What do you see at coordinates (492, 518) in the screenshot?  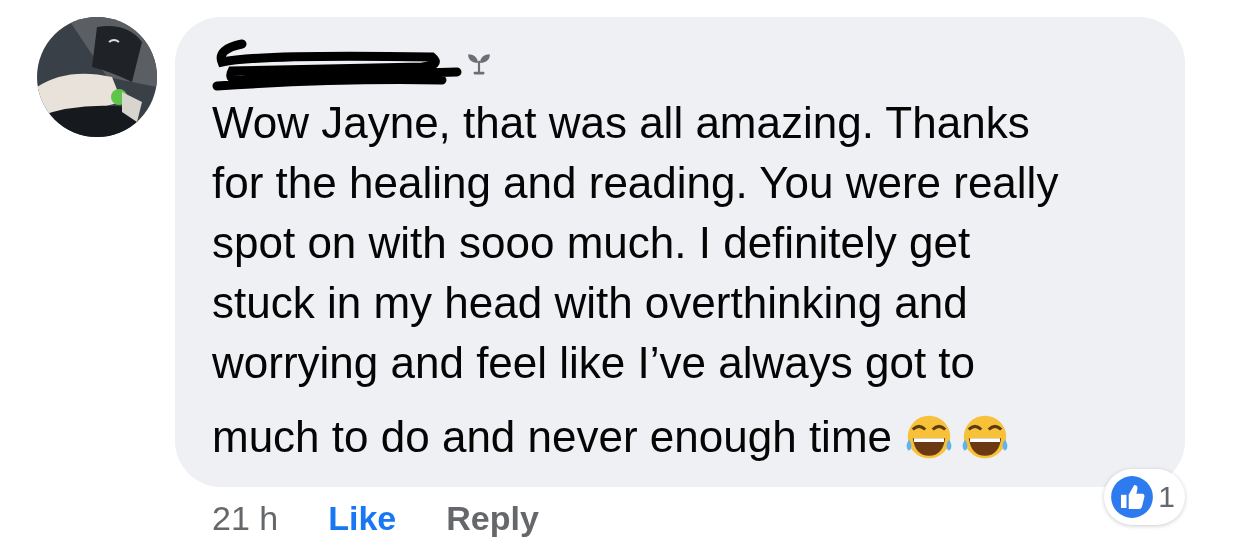 I see `reply-link: Reply` at bounding box center [492, 518].